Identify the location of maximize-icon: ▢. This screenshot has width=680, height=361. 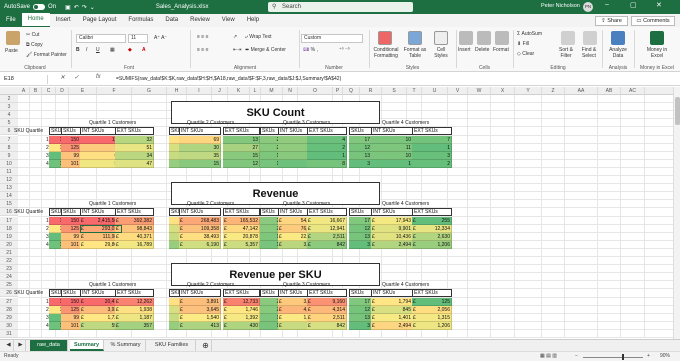
(633, 5).